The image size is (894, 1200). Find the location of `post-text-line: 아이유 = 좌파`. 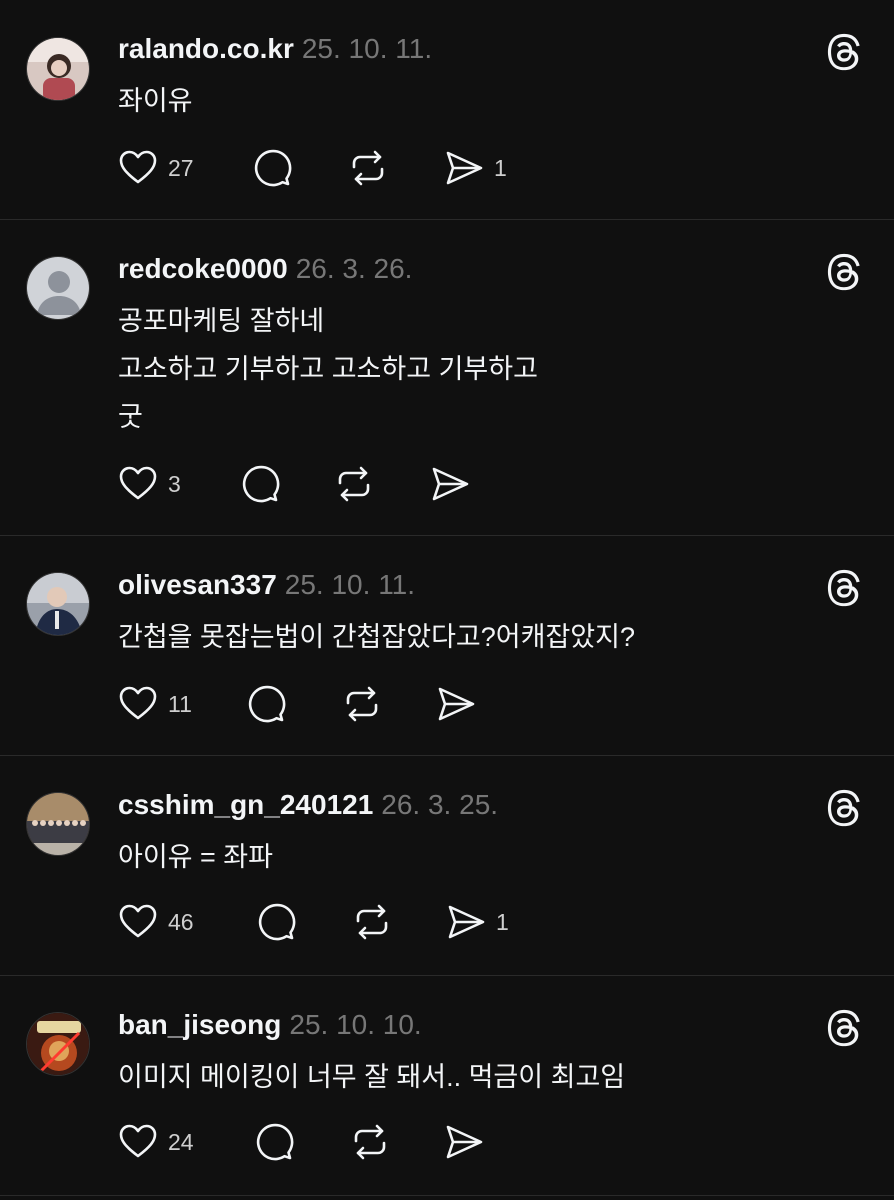

post-text-line: 아이유 = 좌파 is located at coordinates (195, 857).